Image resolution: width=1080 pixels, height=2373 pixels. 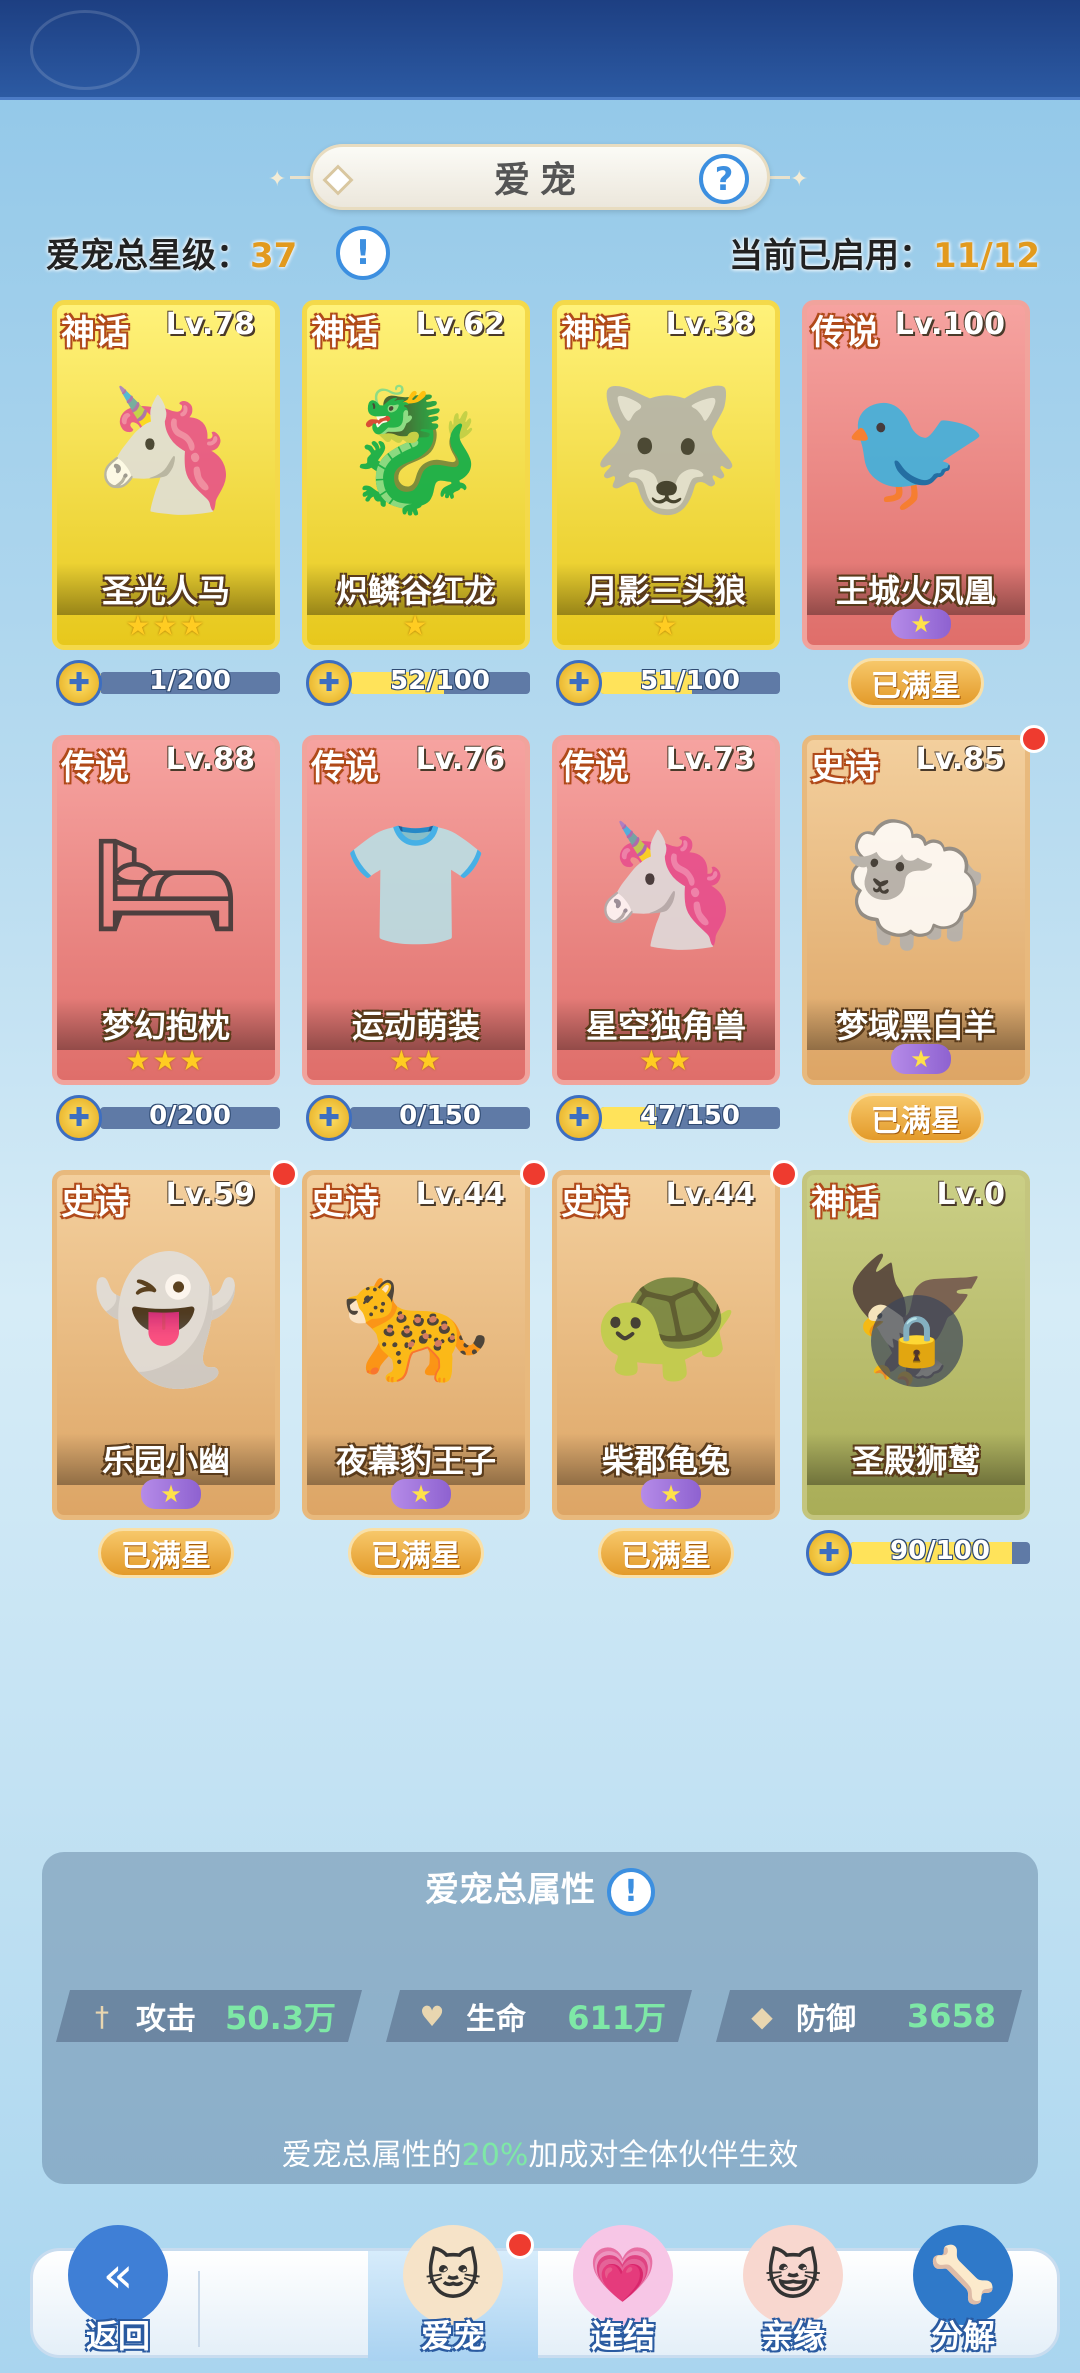 What do you see at coordinates (190, 681) in the screenshot?
I see `progress-text: 1/200` at bounding box center [190, 681].